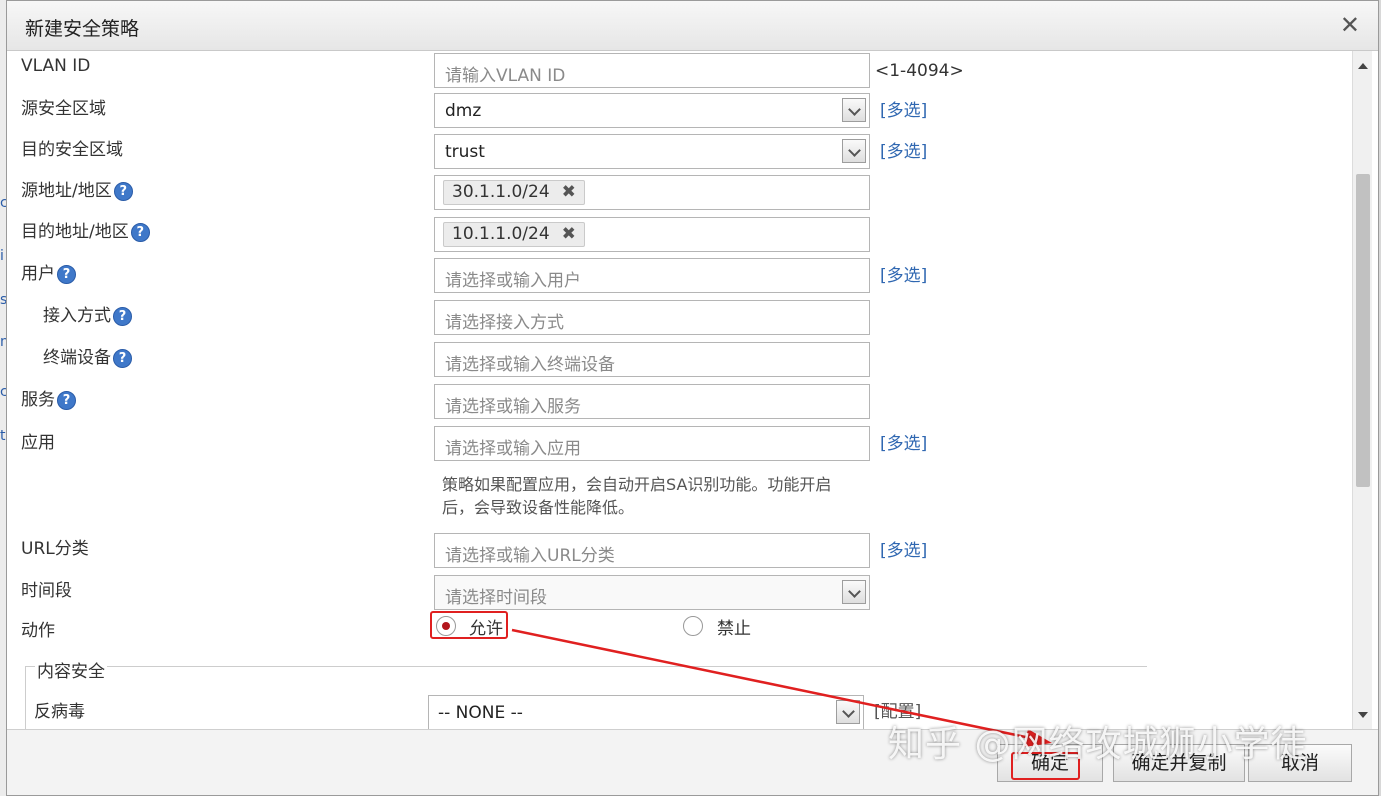 This screenshot has height=796, width=1381. I want to click on source-zone-select: dmz, so click(652, 110).